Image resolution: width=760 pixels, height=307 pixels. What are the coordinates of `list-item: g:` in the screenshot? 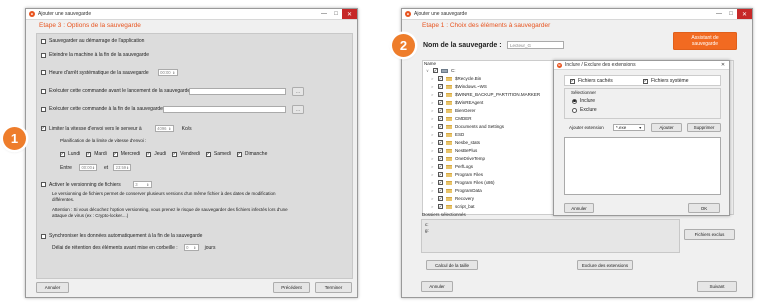 It's located at (550, 231).